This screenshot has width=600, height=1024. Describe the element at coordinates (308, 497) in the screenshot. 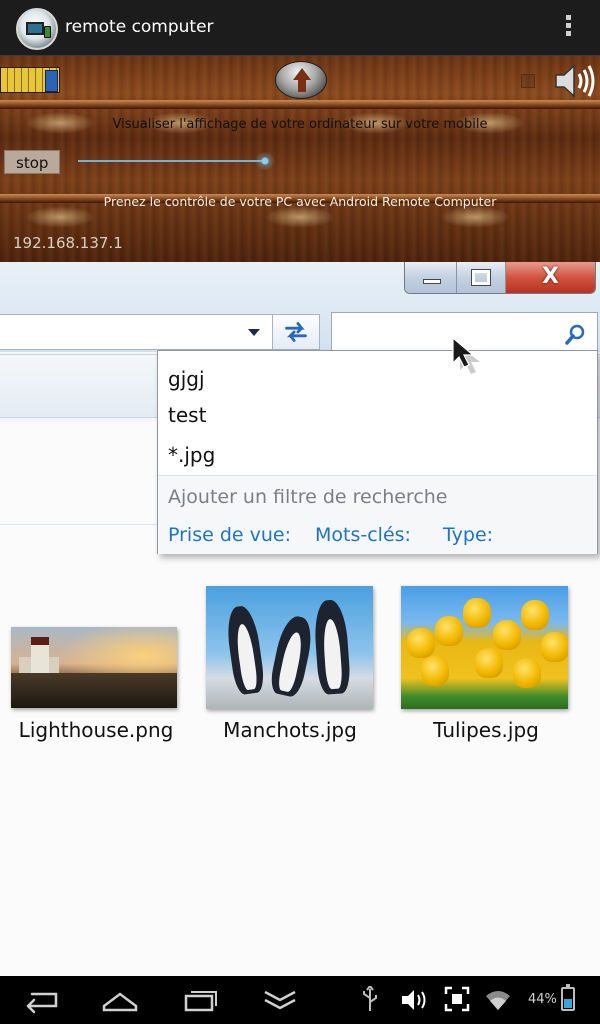

I see `add-filter-hint: Ajouter un filtre de recherche` at that location.